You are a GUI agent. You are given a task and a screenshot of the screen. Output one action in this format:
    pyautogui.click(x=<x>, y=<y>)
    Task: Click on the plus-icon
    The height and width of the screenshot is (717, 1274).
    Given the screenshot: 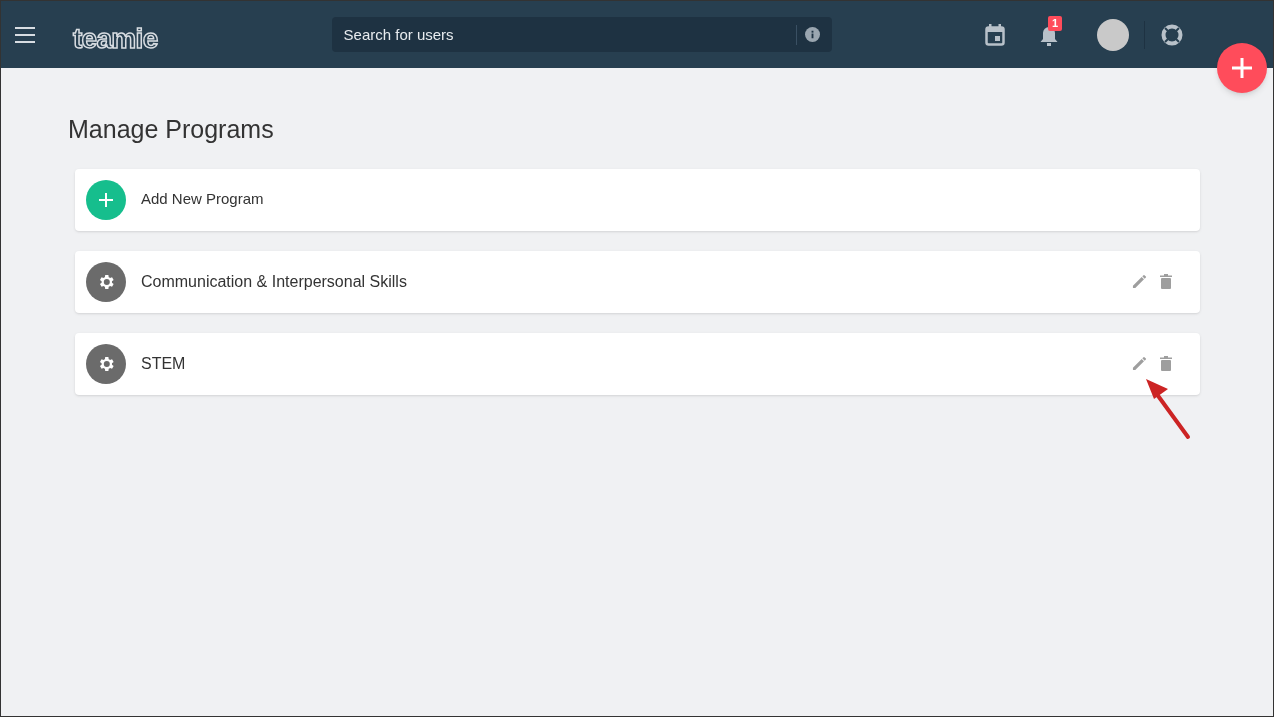 What is the action you would take?
    pyautogui.click(x=1242, y=68)
    